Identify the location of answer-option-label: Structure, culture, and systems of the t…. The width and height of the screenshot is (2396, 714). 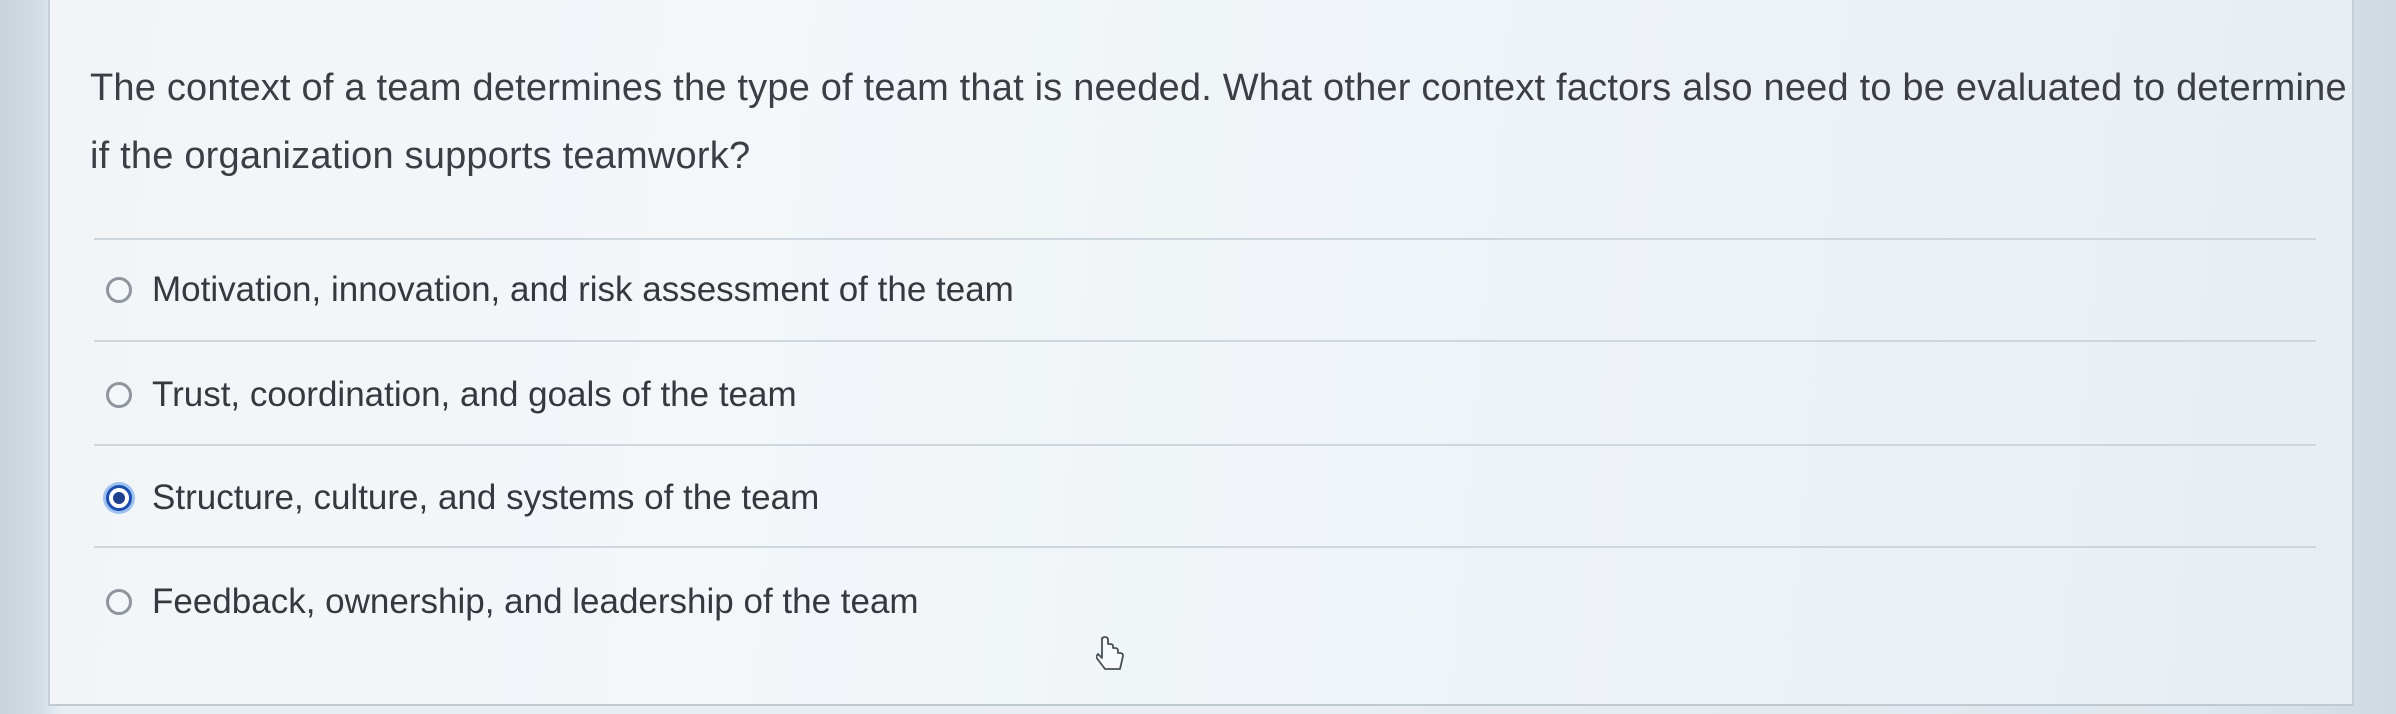
(485, 498).